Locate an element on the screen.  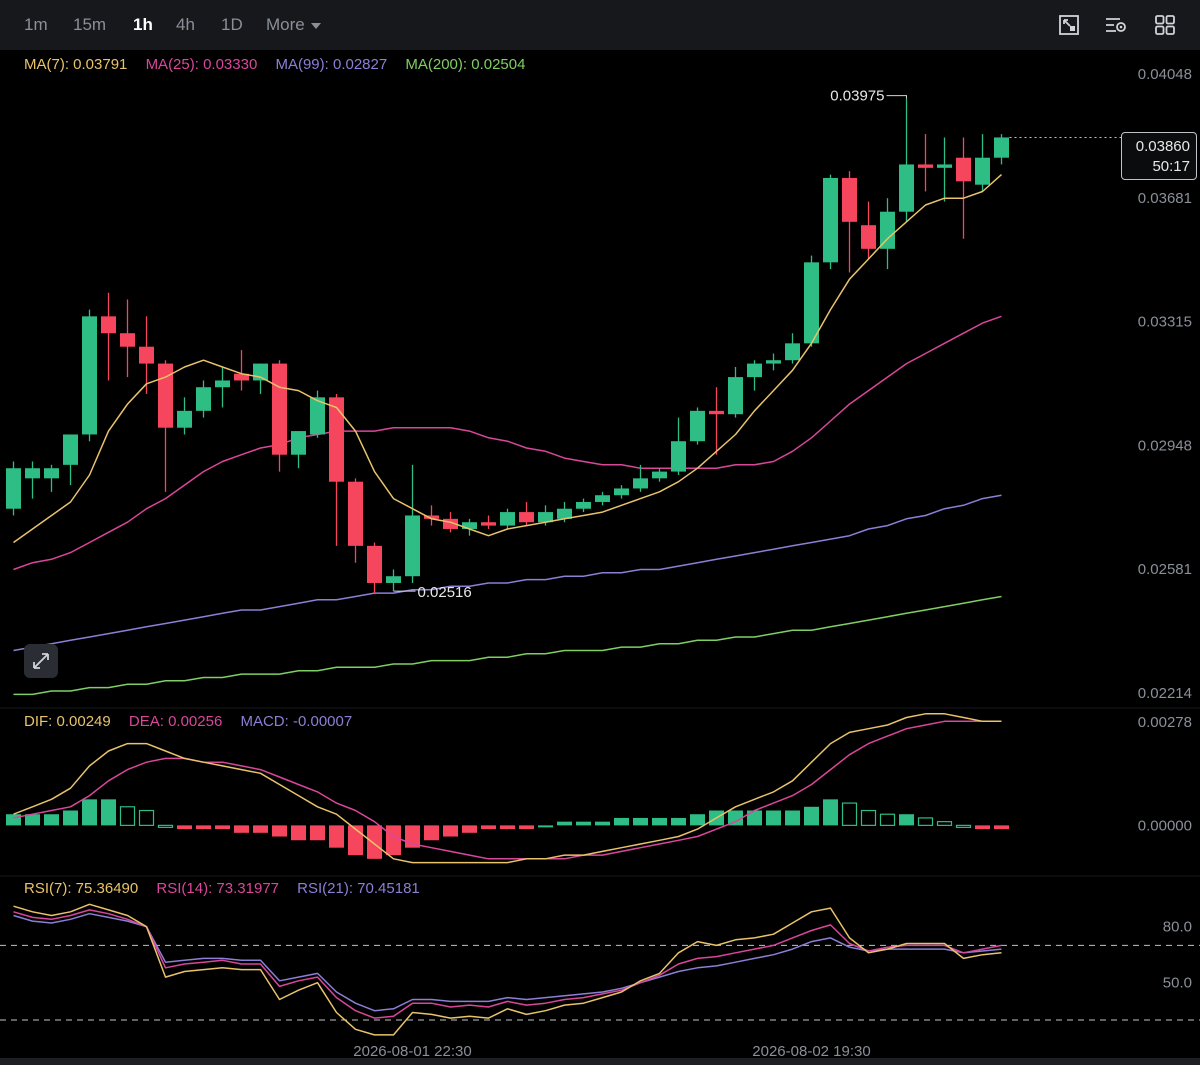
price-tick-label: 0.02581 is located at coordinates (1165, 569).